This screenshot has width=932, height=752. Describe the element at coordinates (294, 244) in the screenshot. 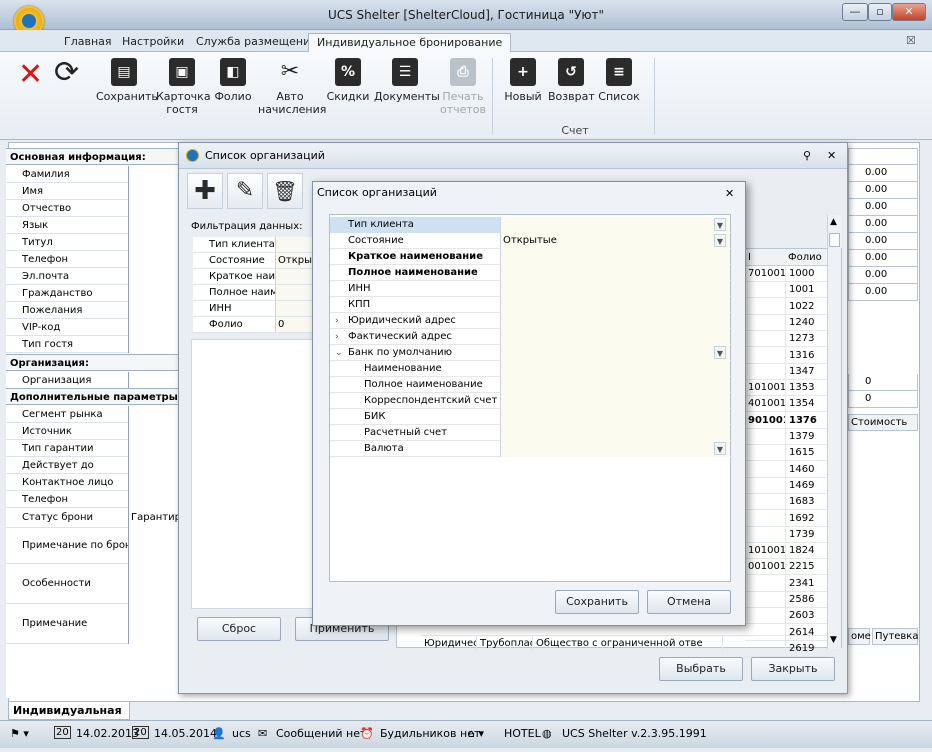

I see `filter-client-type-value` at that location.